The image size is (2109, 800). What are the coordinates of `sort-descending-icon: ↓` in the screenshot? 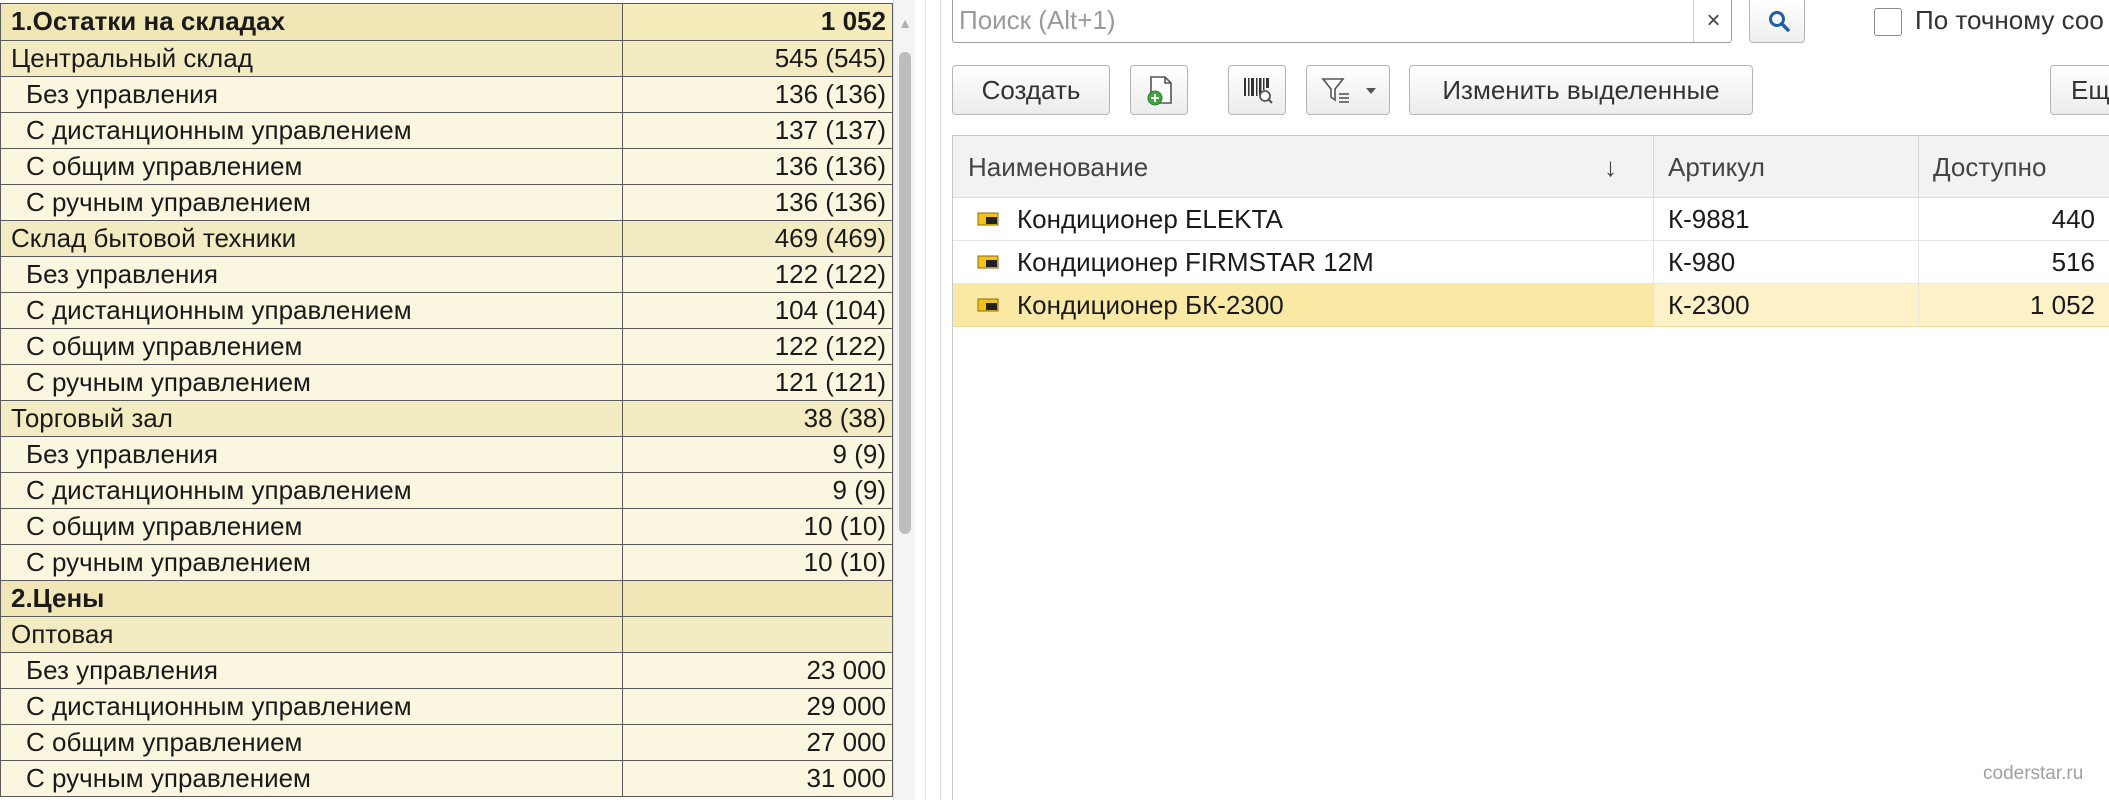 It's located at (1610, 167).